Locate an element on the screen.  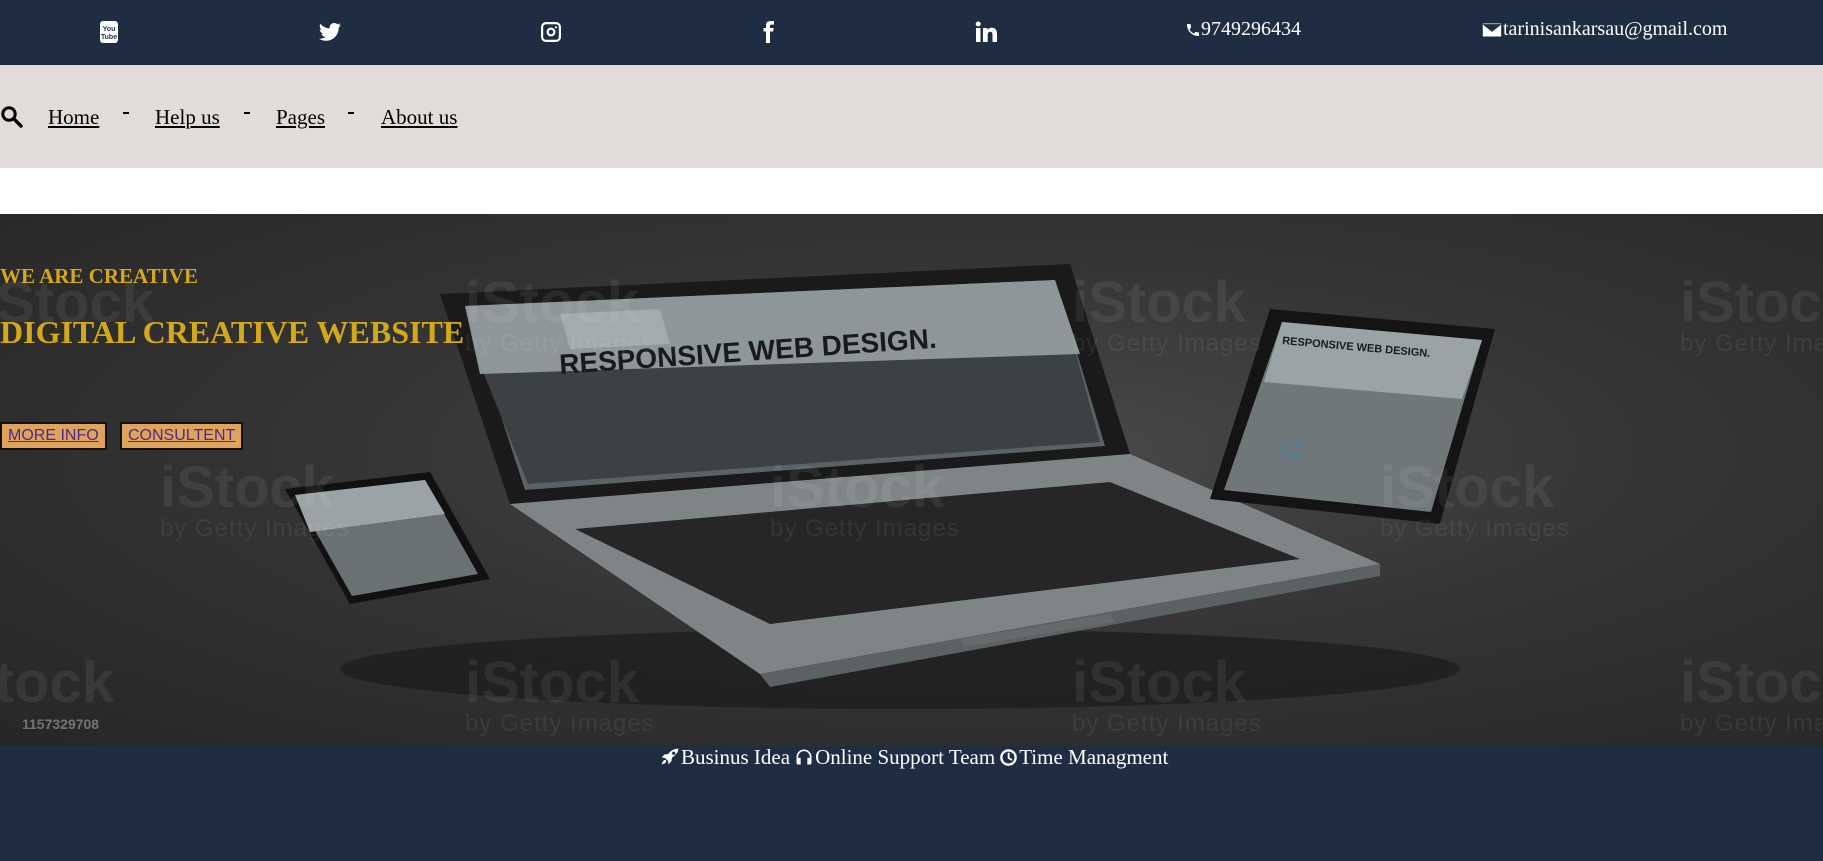
feature-item: Businus Idea is located at coordinates (725, 757).